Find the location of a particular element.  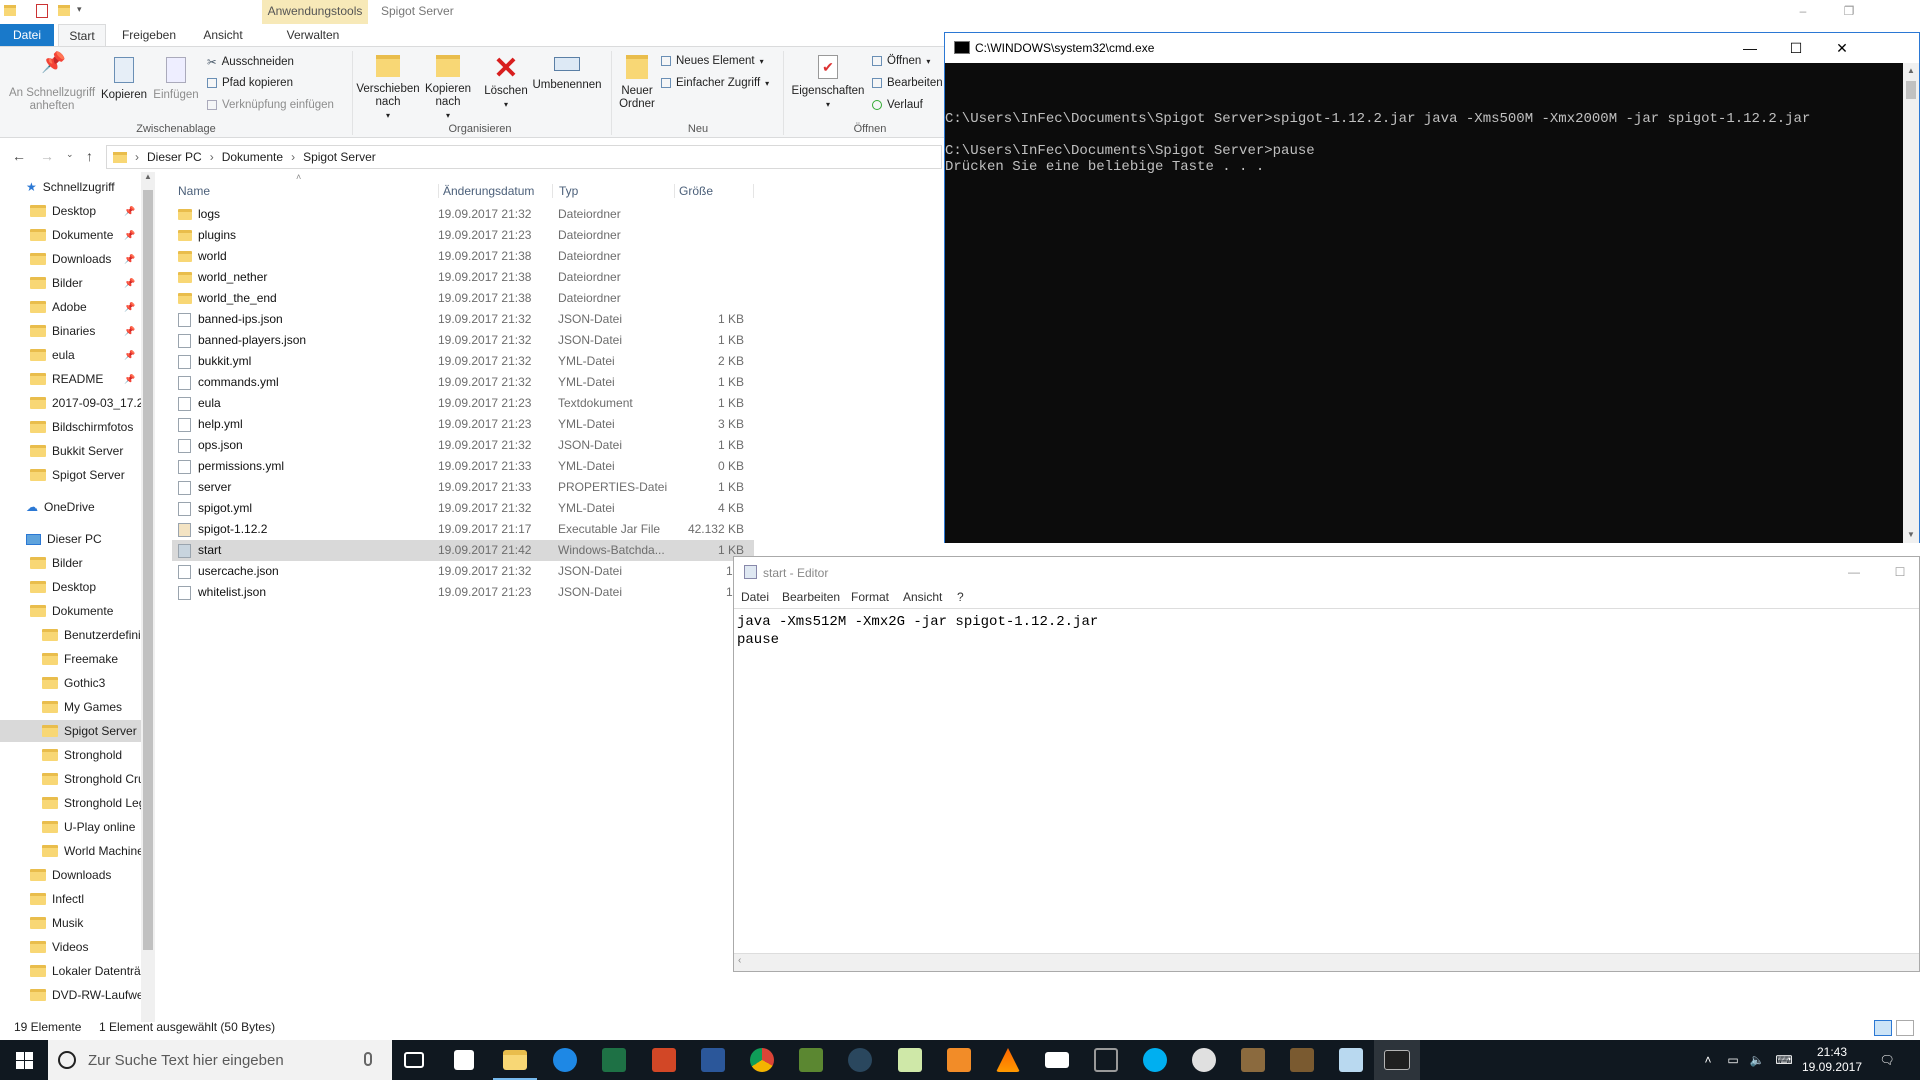

explorer-minimize-button: – is located at coordinates (1803, 11).